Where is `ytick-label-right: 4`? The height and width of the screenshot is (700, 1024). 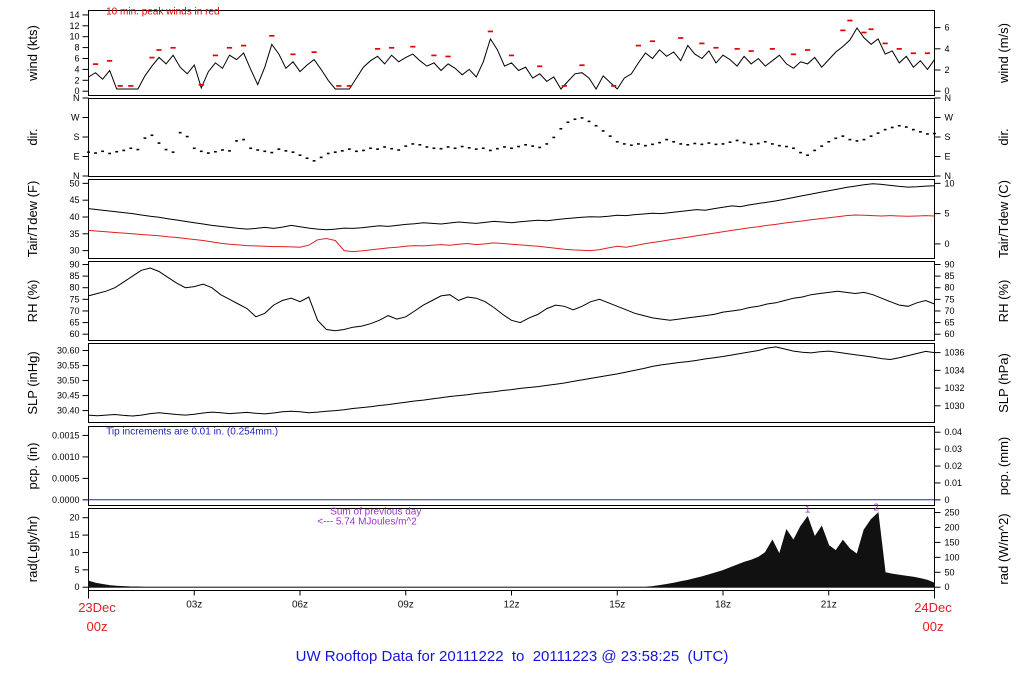
ytick-label-right: 4 is located at coordinates (947, 49).